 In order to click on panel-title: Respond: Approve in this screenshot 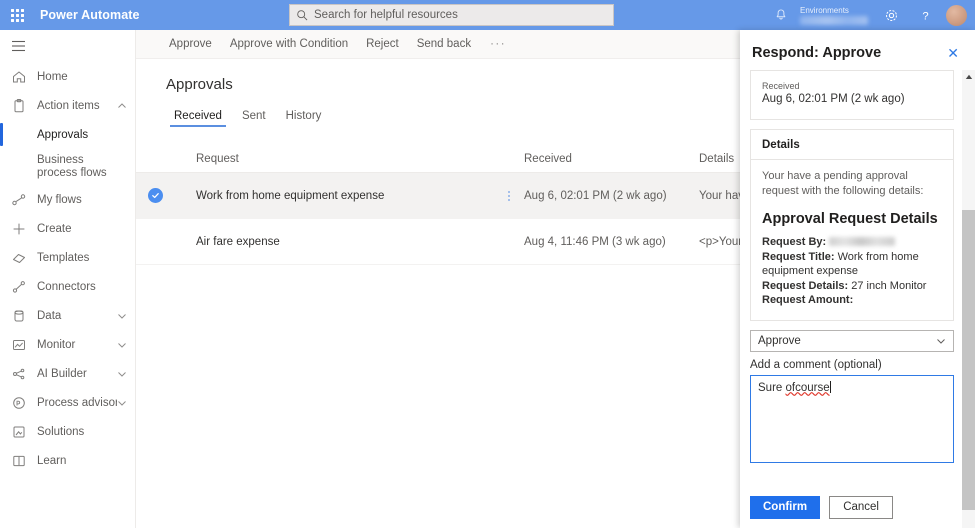, I will do `click(817, 53)`.